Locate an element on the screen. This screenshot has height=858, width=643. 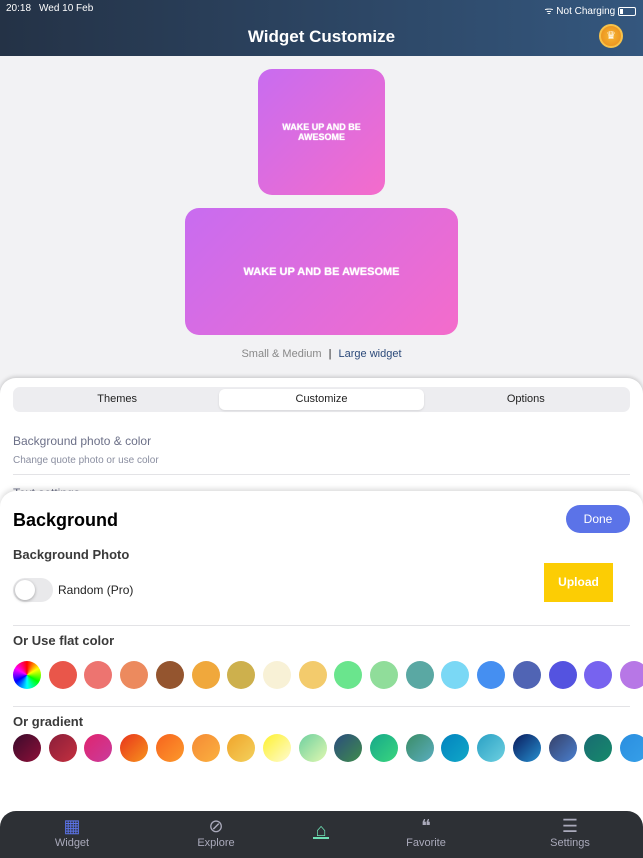
tab-label: Explore is located at coordinates (216, 843).